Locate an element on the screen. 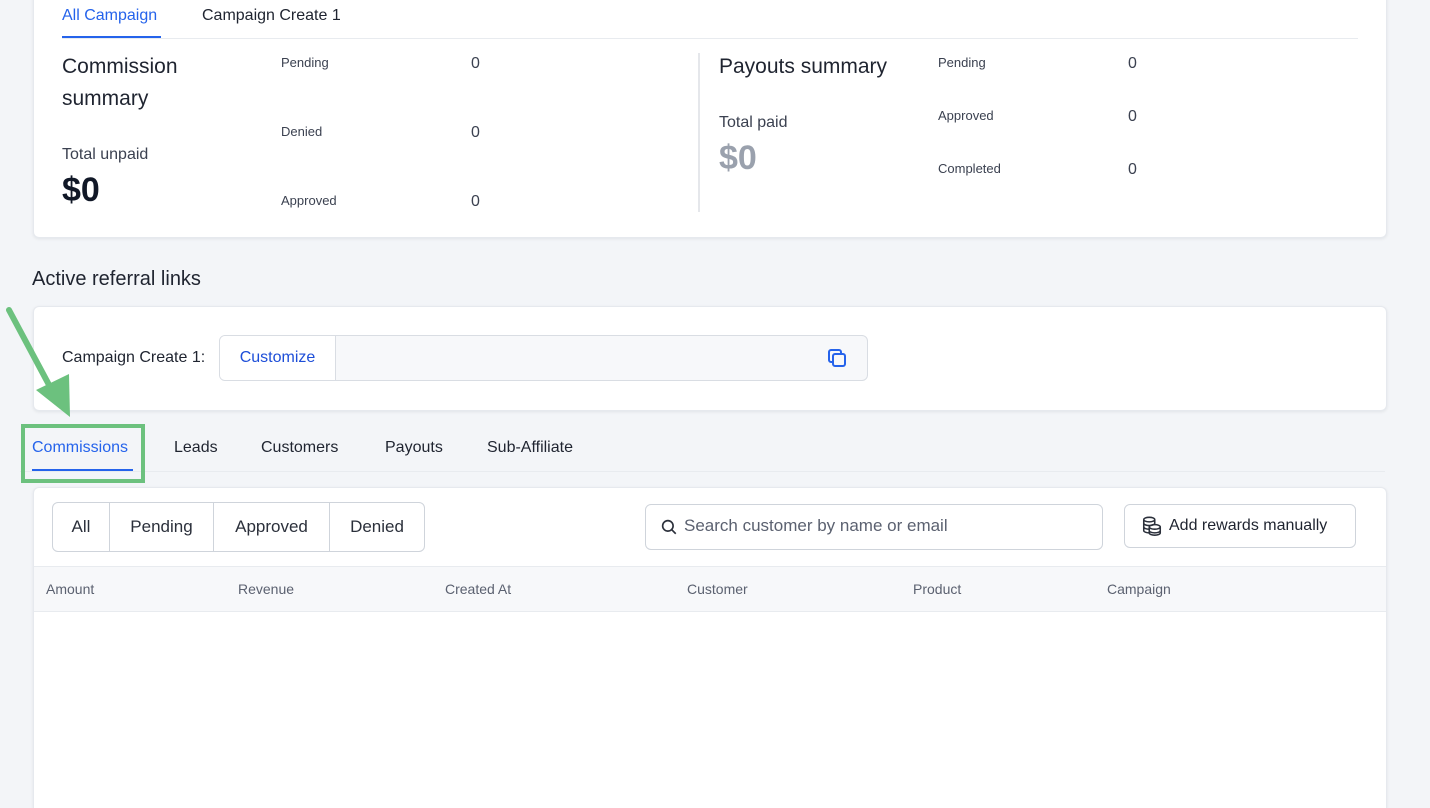  commission-pending-label: Pending is located at coordinates (305, 62).